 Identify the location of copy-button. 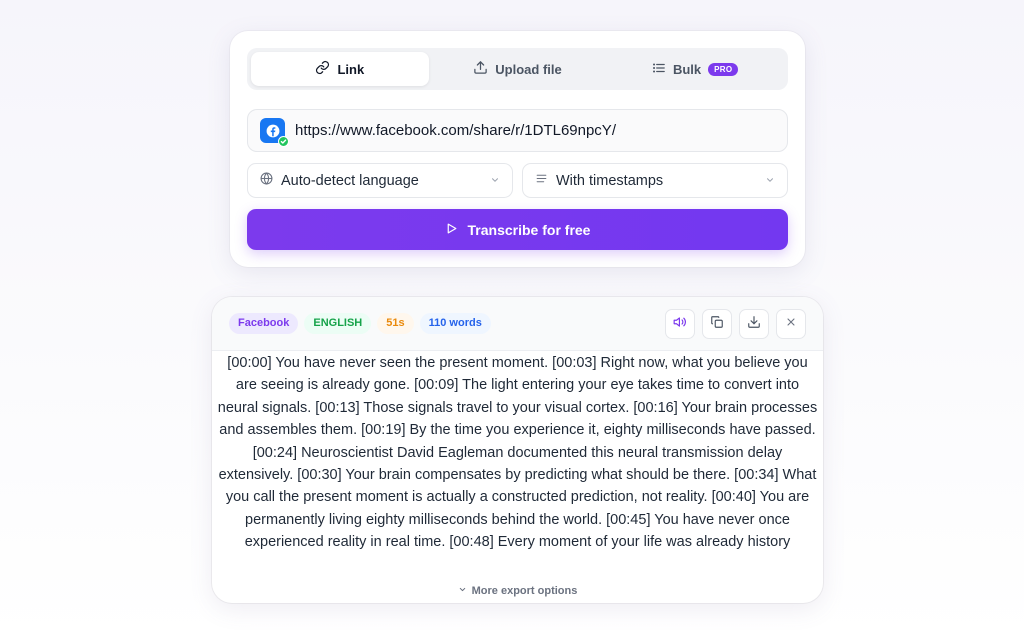
(717, 324).